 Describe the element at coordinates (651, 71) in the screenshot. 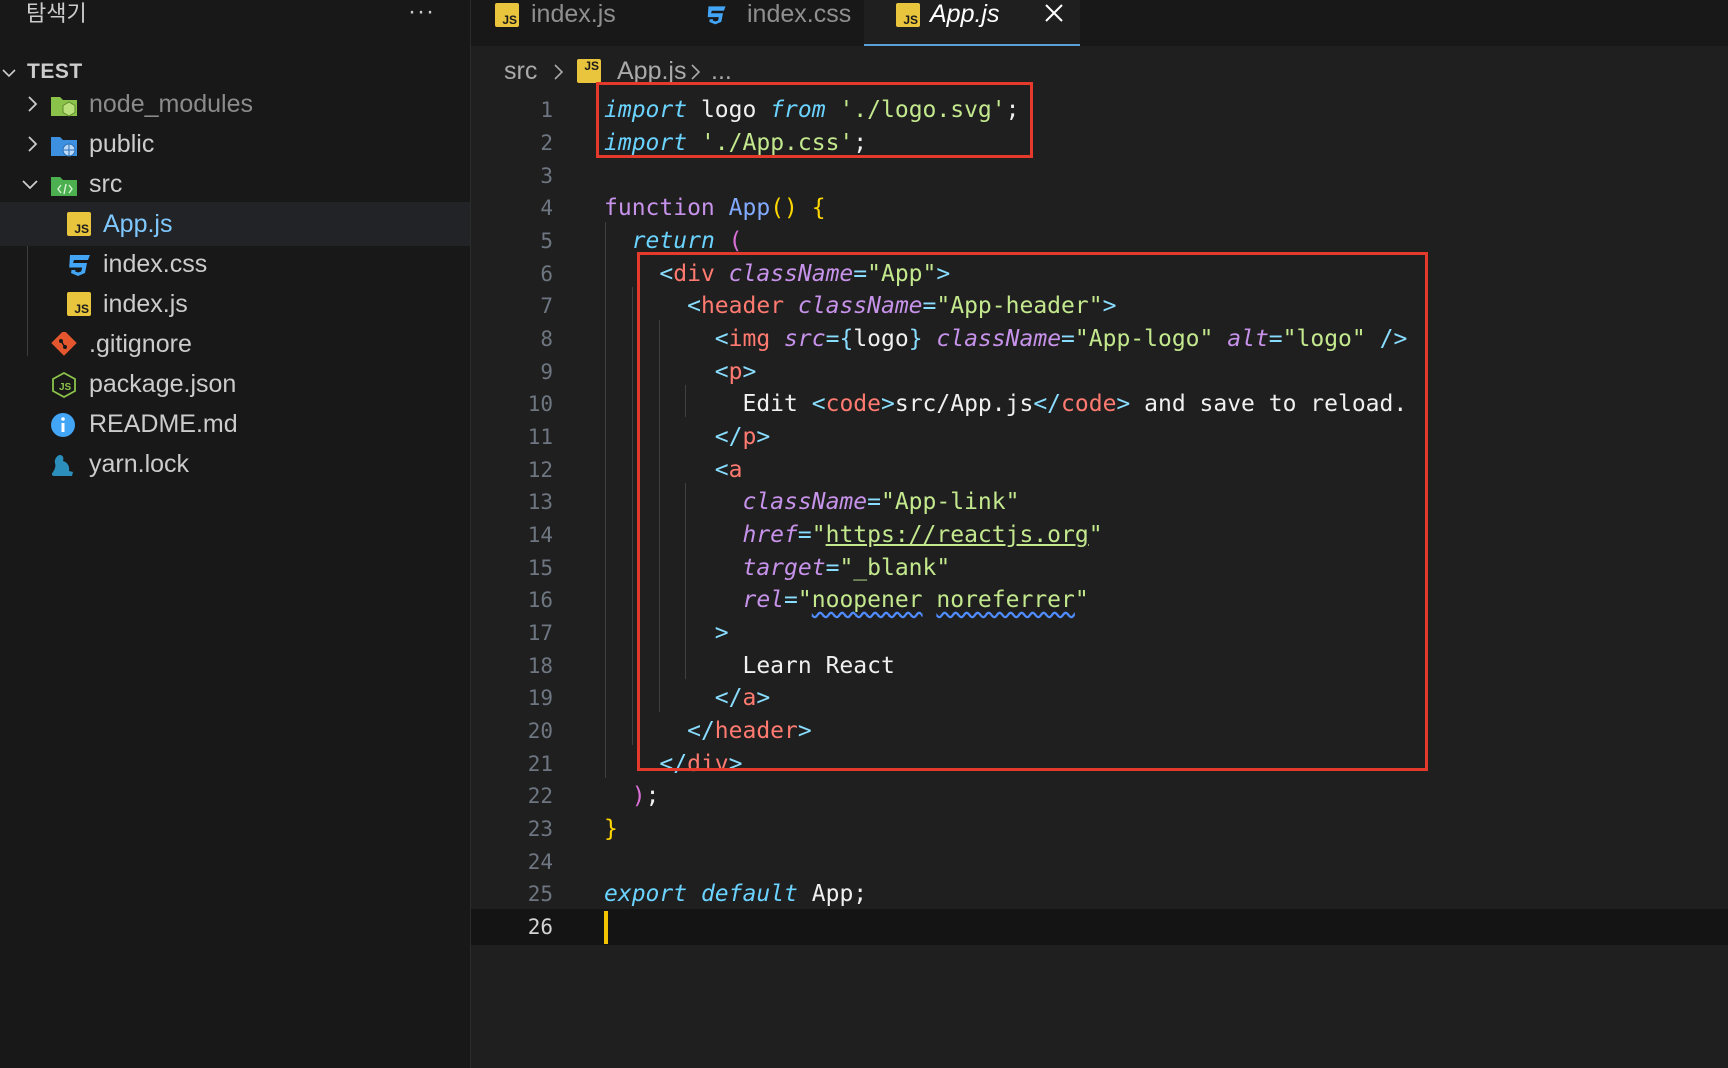

I see `breadcrumb-file: App.js` at that location.